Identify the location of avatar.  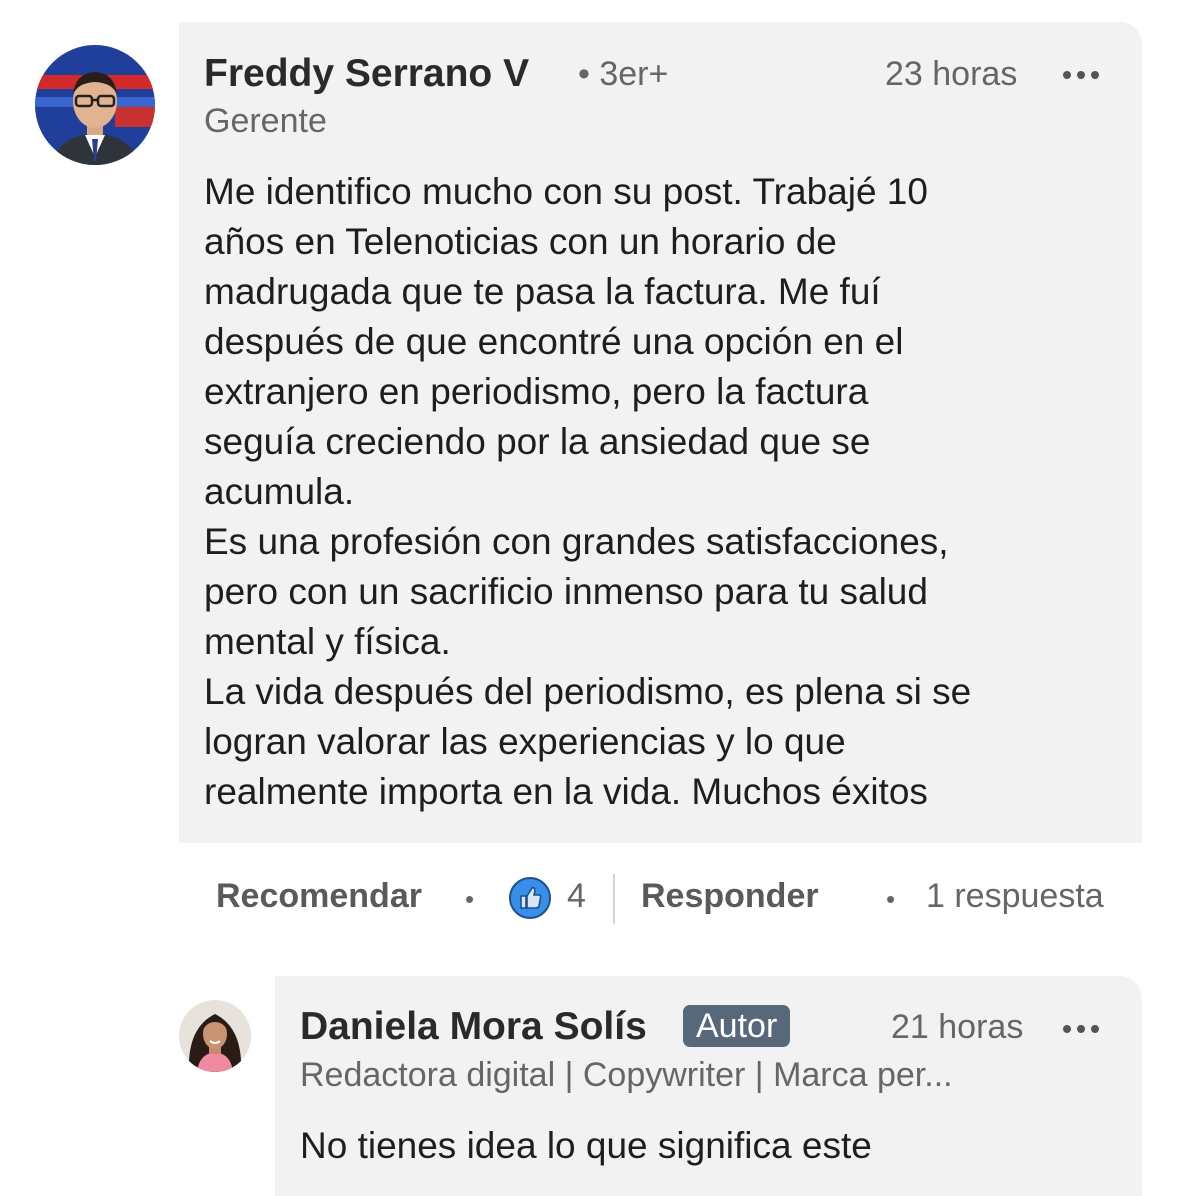
(95, 105).